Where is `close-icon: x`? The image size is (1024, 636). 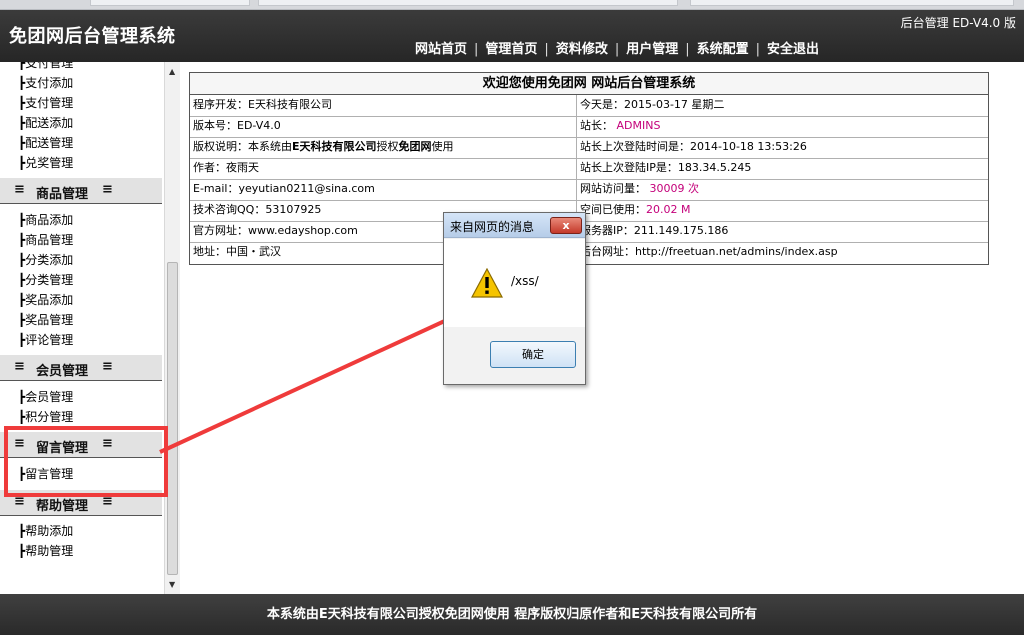 close-icon: x is located at coordinates (566, 225).